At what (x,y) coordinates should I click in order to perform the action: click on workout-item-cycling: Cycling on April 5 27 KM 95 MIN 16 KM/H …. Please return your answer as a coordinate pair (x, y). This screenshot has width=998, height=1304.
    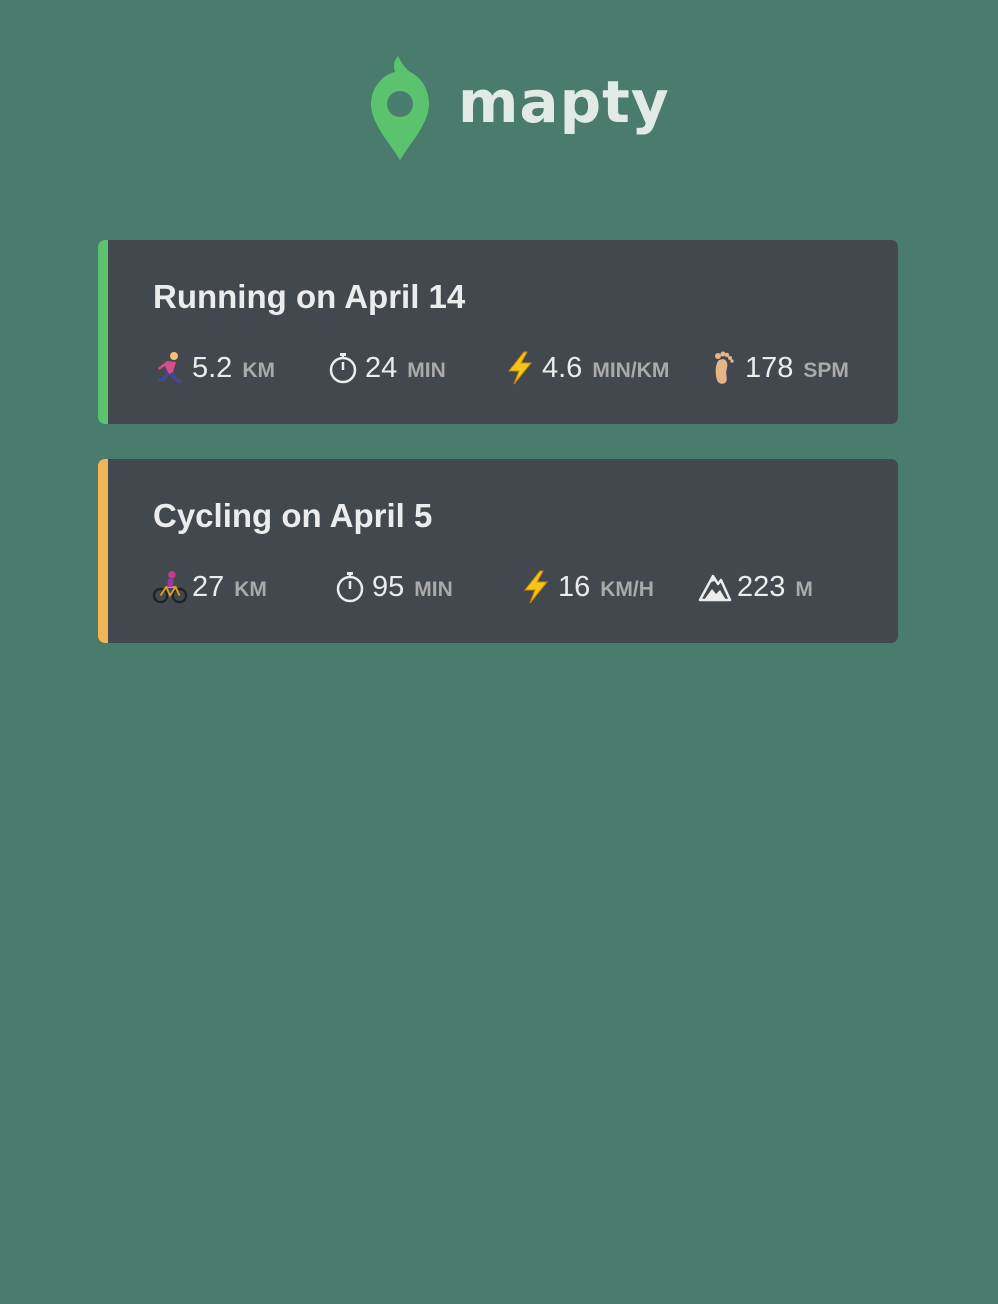
    Looking at the image, I should click on (498, 551).